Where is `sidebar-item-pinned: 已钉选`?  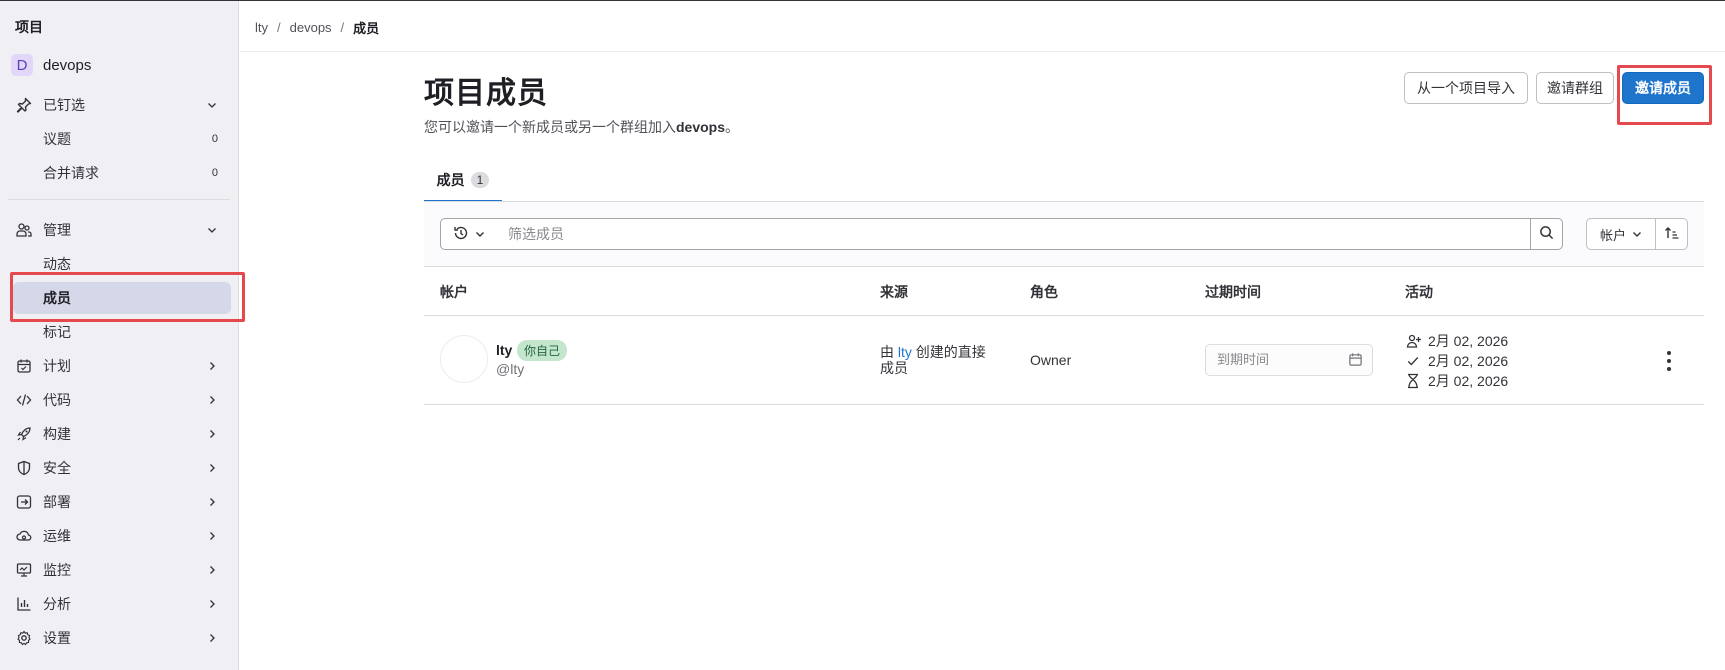
sidebar-item-pinned: 已钉选 is located at coordinates (119, 105).